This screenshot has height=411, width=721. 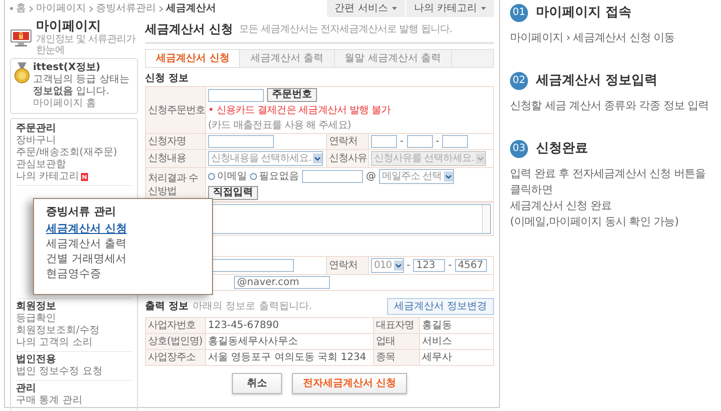 I want to click on menu-button: 나의 카테고리, so click(x=449, y=8).